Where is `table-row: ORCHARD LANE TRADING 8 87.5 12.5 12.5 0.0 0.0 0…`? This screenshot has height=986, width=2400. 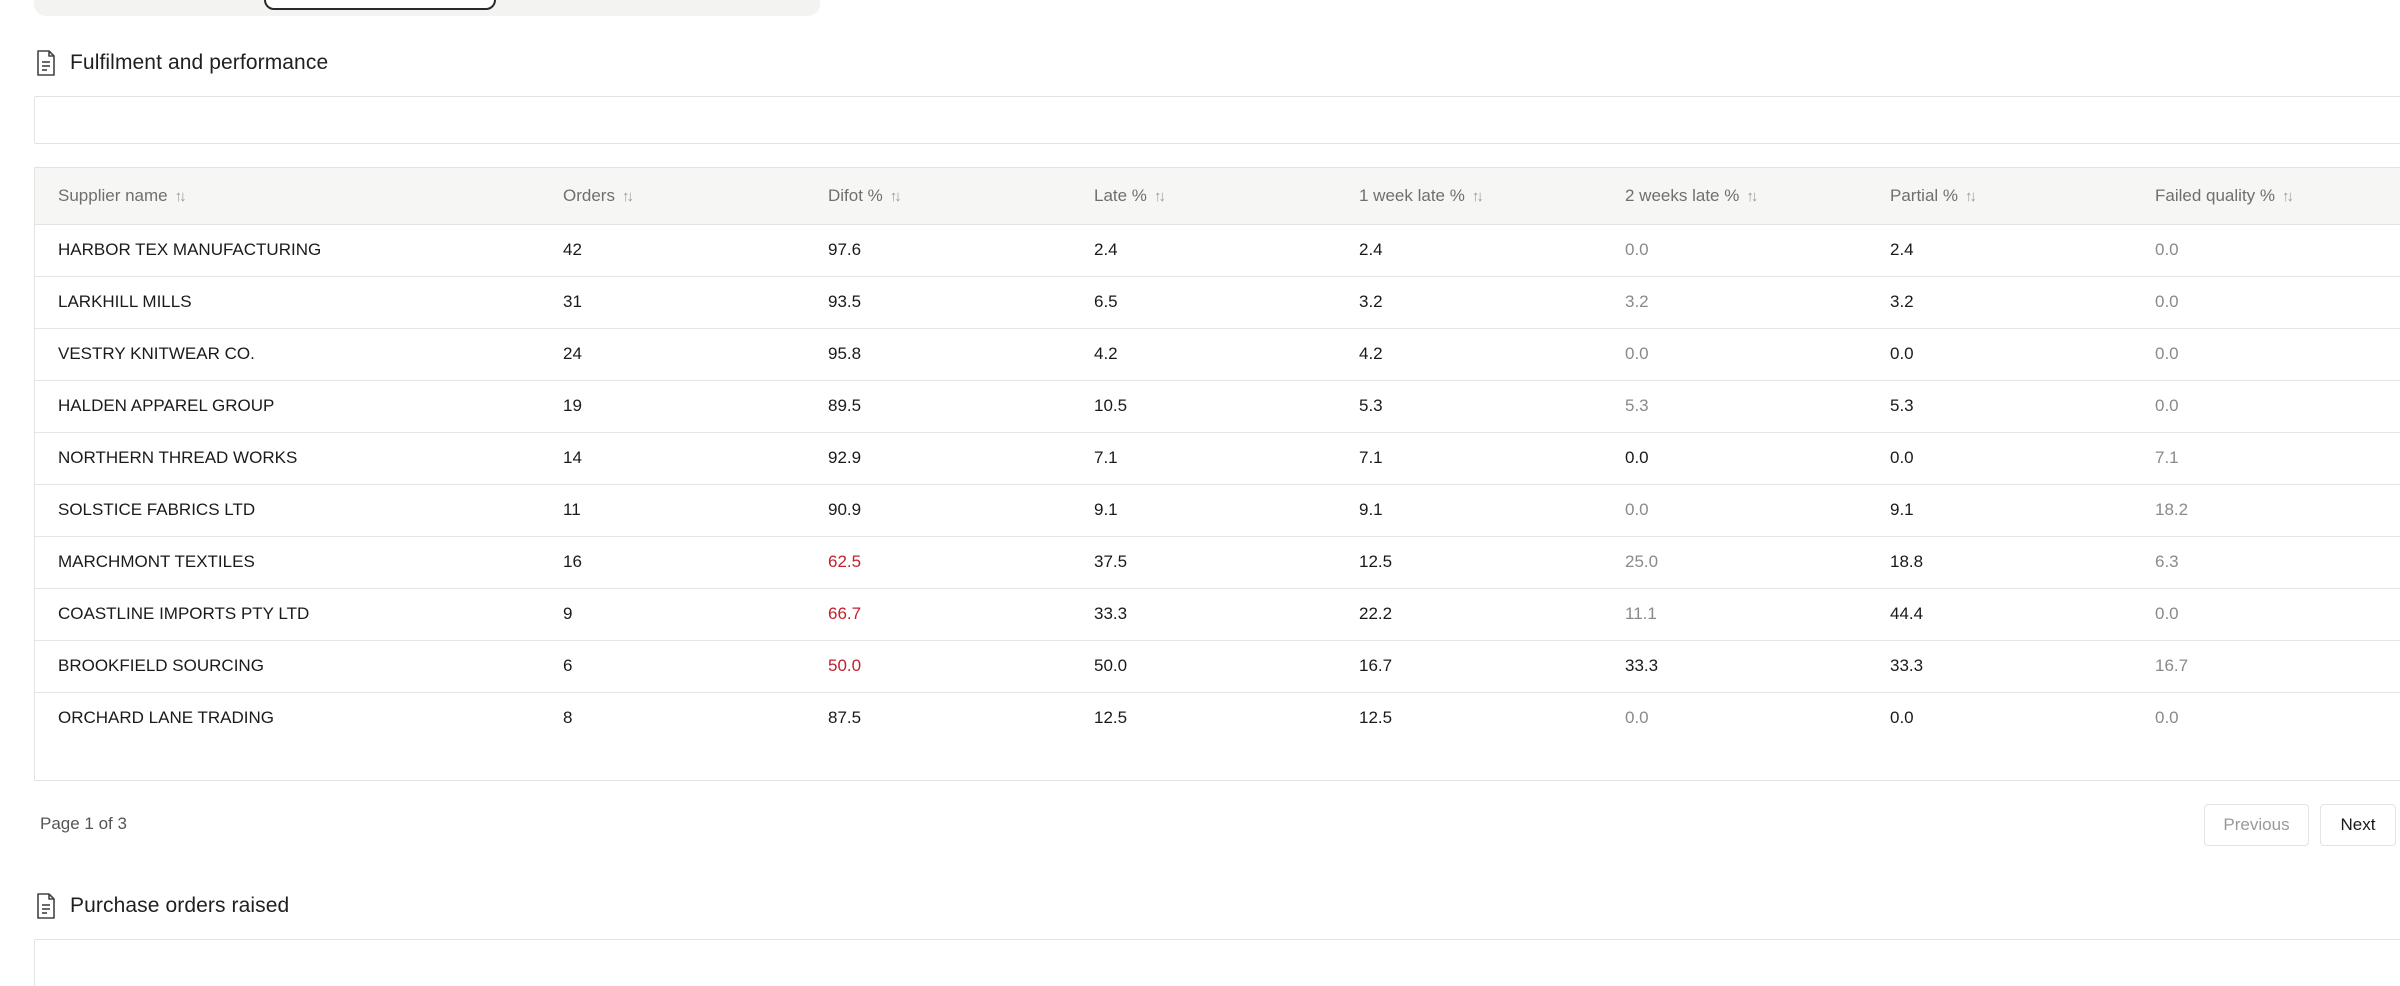
table-row: ORCHARD LANE TRADING 8 87.5 12.5 12.5 0.0 0.0 0… is located at coordinates (1217, 718).